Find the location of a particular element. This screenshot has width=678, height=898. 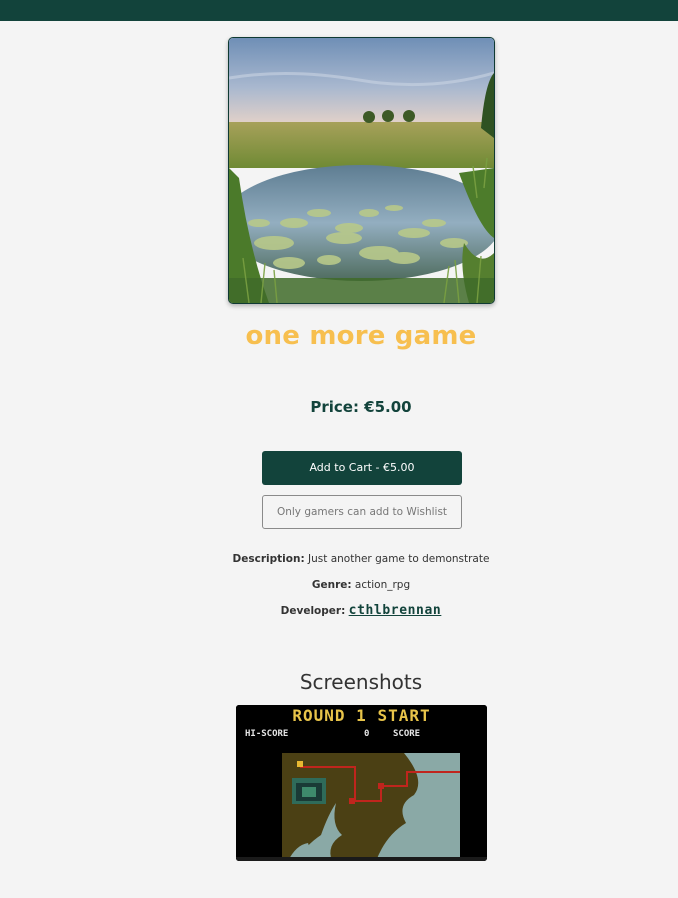

game-cover-image is located at coordinates (361, 170).